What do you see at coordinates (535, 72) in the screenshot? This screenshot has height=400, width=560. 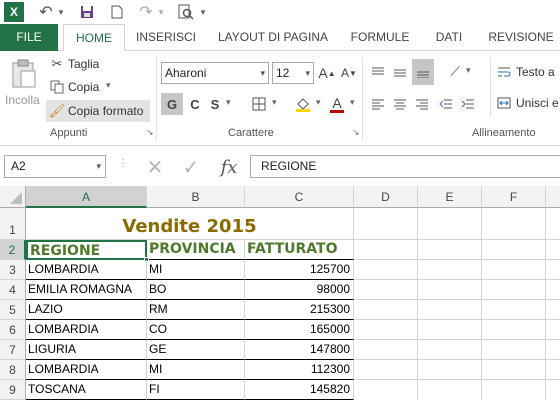 I see `wrap-text-button: Testo a` at bounding box center [535, 72].